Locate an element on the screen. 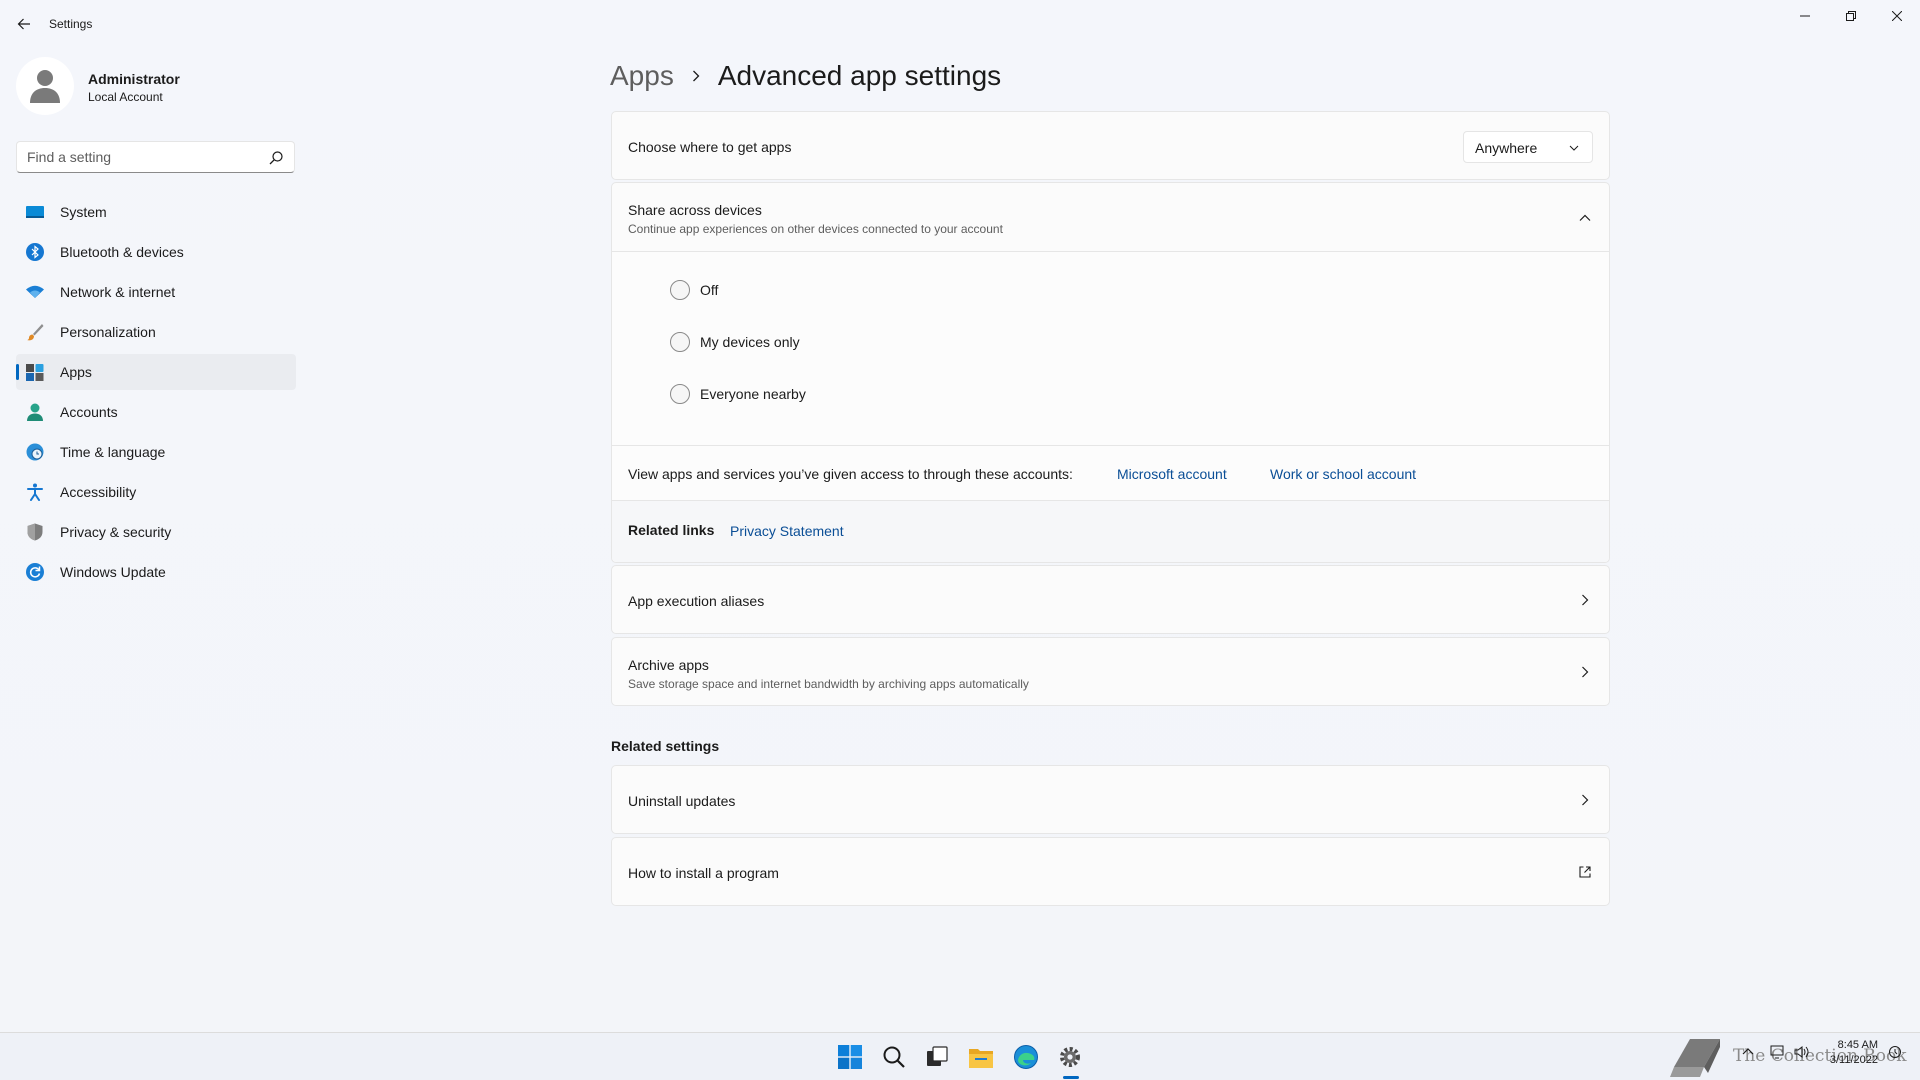 The width and height of the screenshot is (1920, 1080). sidebar-item-label: Accessibility is located at coordinates (98, 492).